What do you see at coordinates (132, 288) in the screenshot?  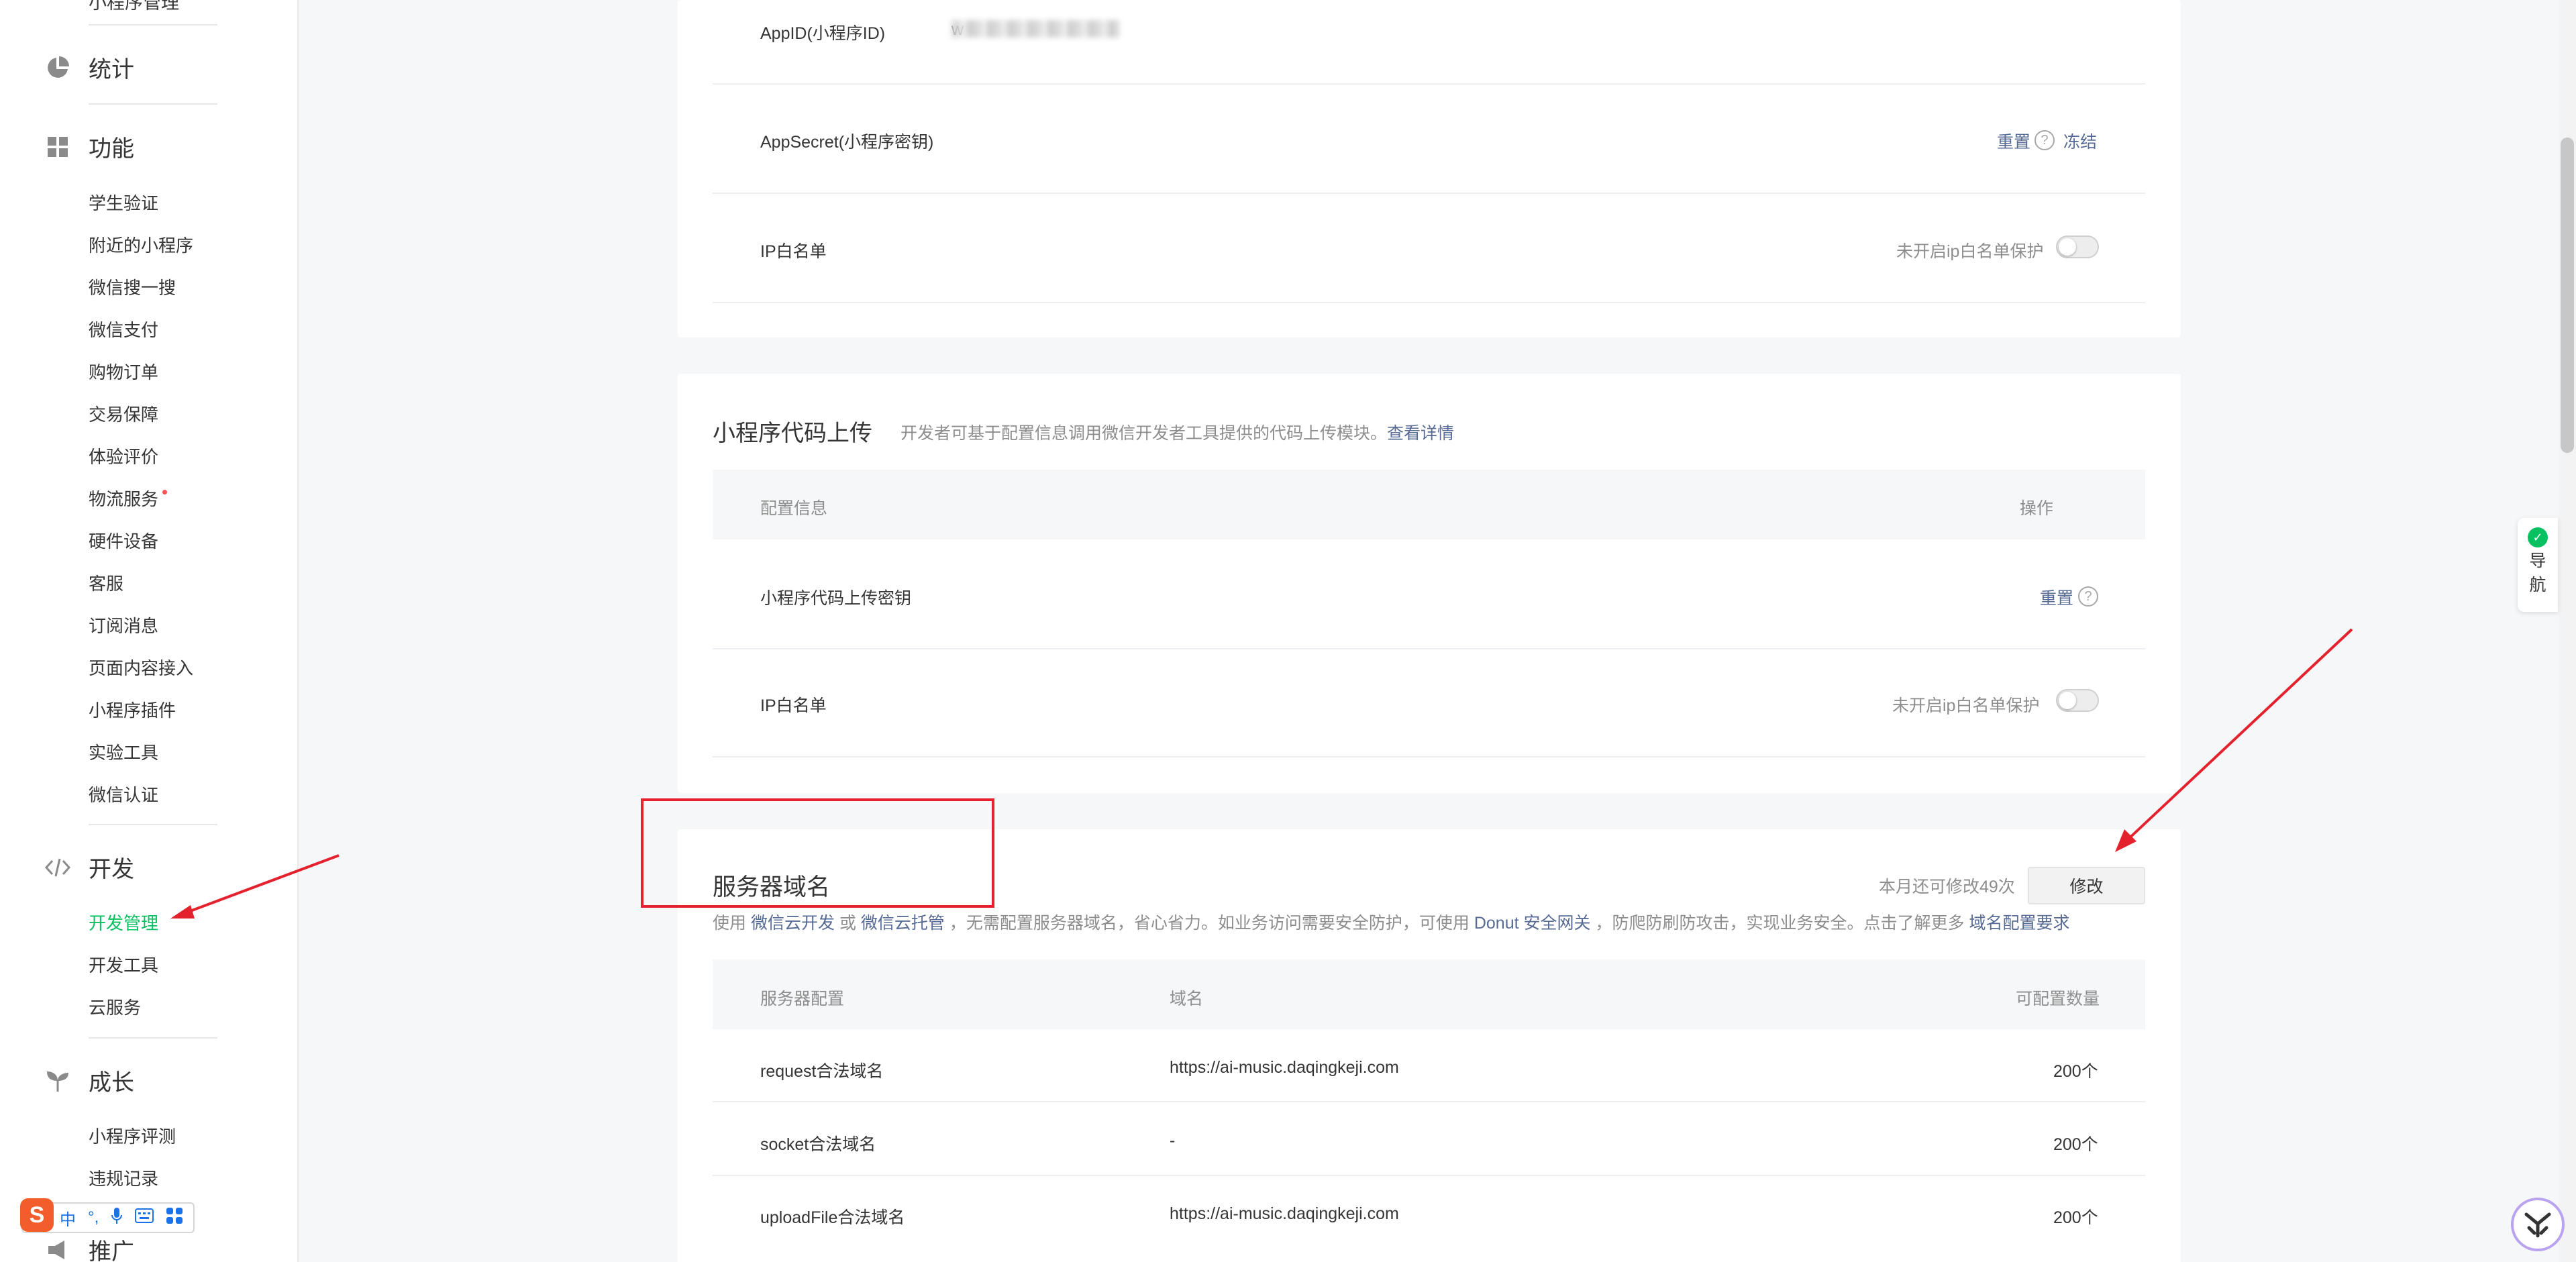 I see `sidebar-item-search: 微信搜一搜` at bounding box center [132, 288].